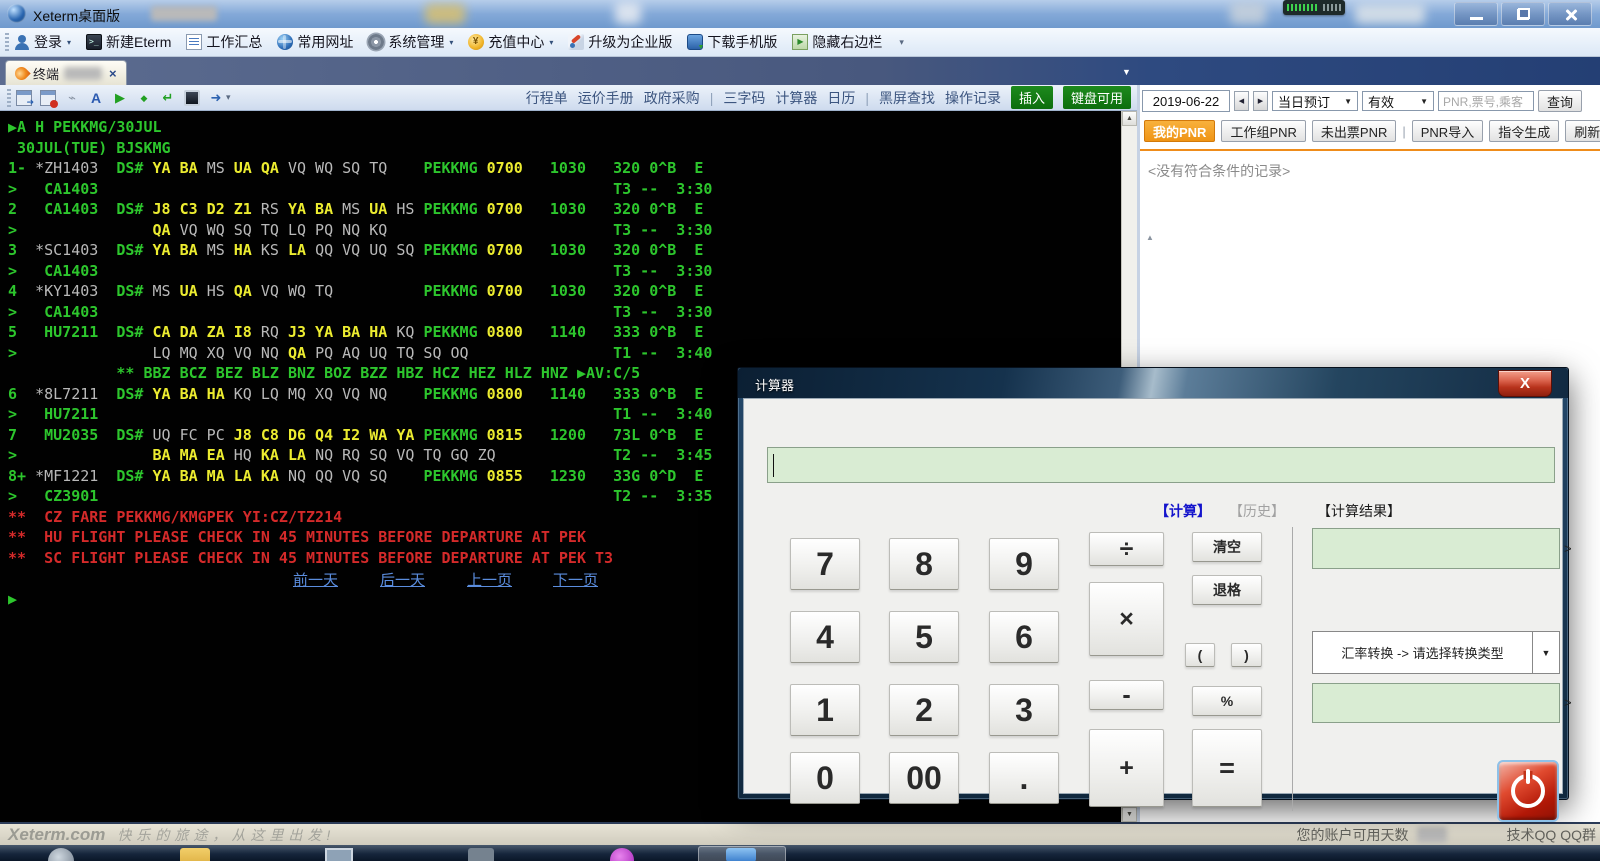  Describe the element at coordinates (1024, 564) in the screenshot. I see `key-9: 9` at that location.